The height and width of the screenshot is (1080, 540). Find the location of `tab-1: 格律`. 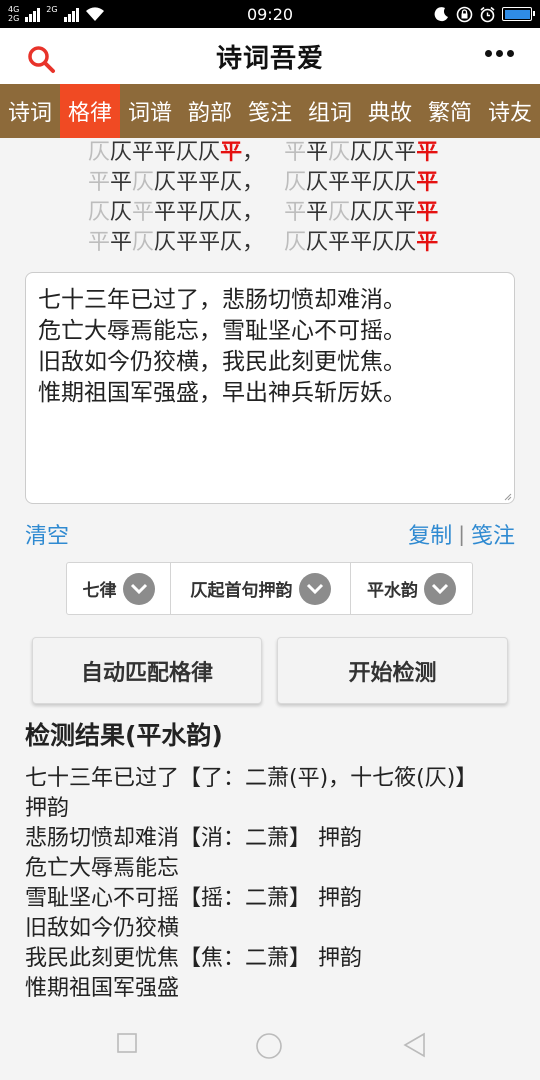

tab-1: 格律 is located at coordinates (90, 111).